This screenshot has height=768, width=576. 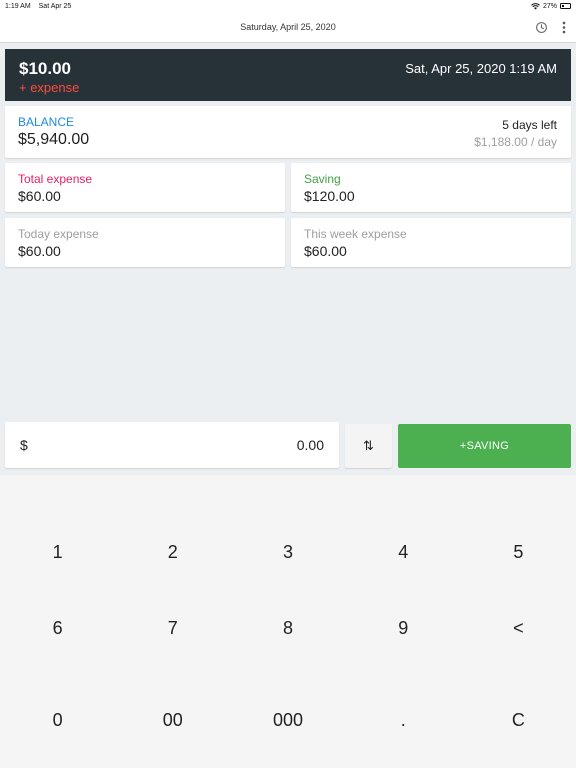 What do you see at coordinates (39, 196) in the screenshot?
I see `total-expense-value: $60.00` at bounding box center [39, 196].